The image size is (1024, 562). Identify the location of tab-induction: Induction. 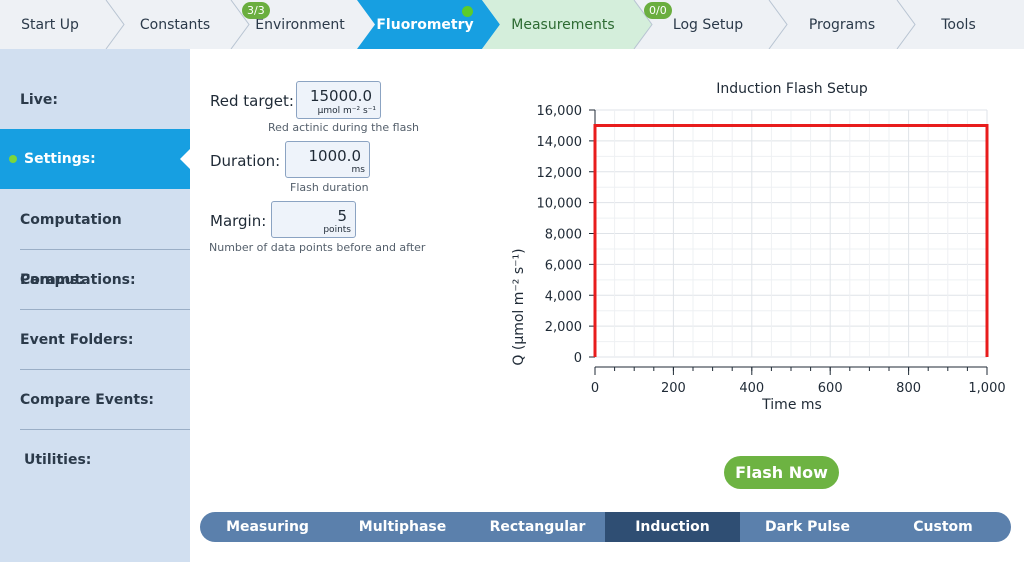
(672, 527).